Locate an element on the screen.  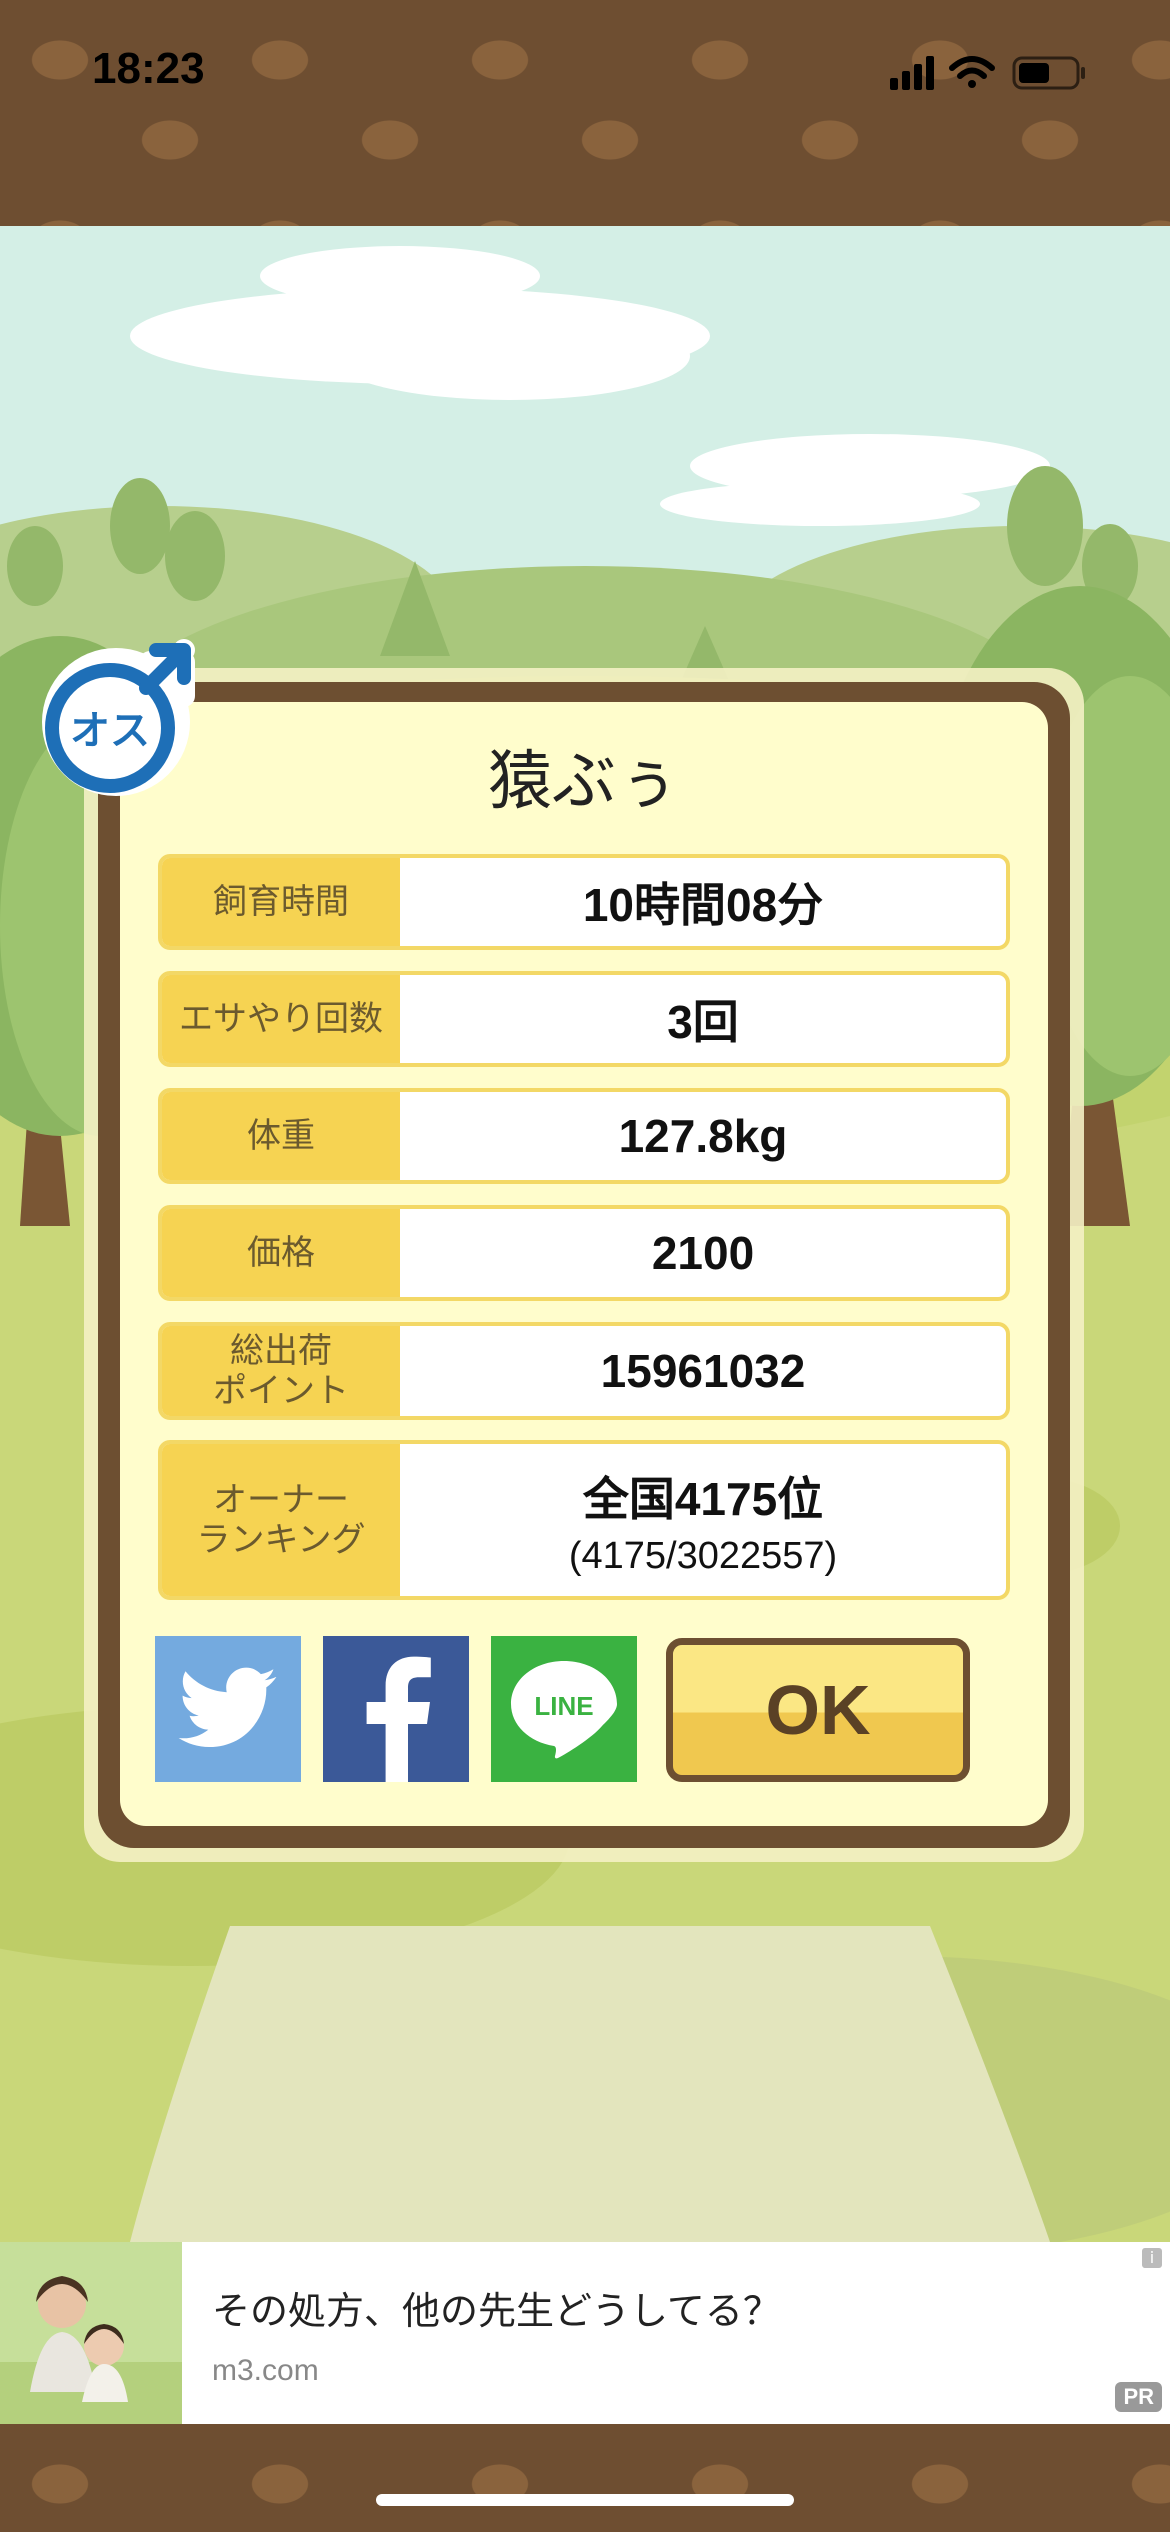
header-pattern is located at coordinates (585, 113).